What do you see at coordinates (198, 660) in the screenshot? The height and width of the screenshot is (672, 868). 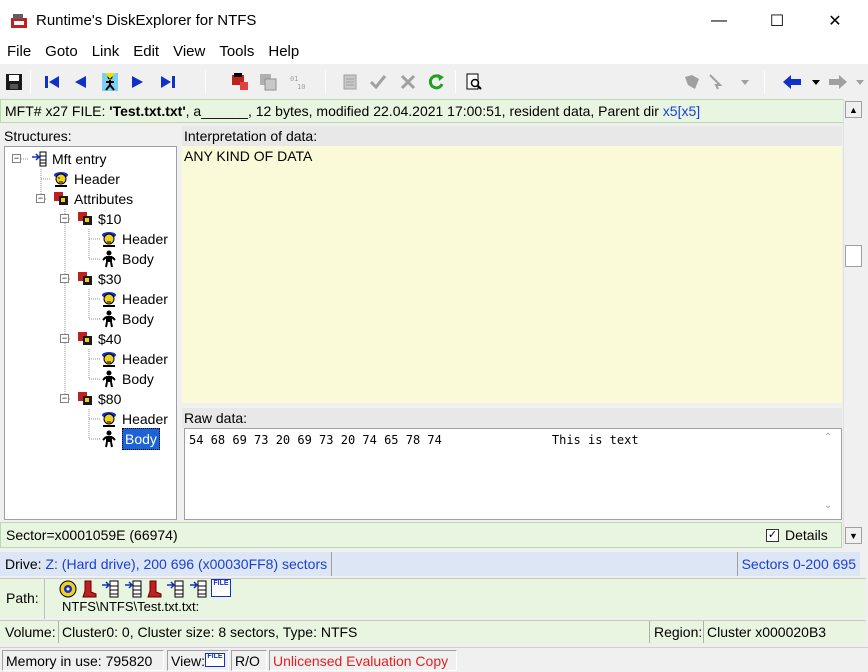 I see `view-status: View: FILE` at bounding box center [198, 660].